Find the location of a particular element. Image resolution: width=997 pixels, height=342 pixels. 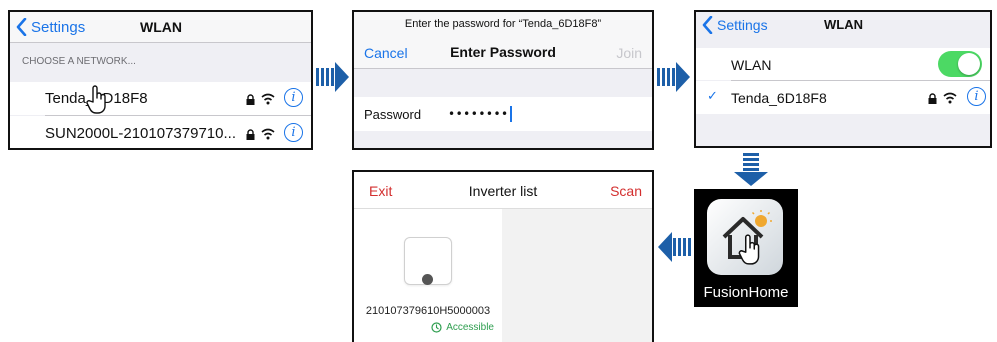

password-value: •••••••• is located at coordinates (478, 114).